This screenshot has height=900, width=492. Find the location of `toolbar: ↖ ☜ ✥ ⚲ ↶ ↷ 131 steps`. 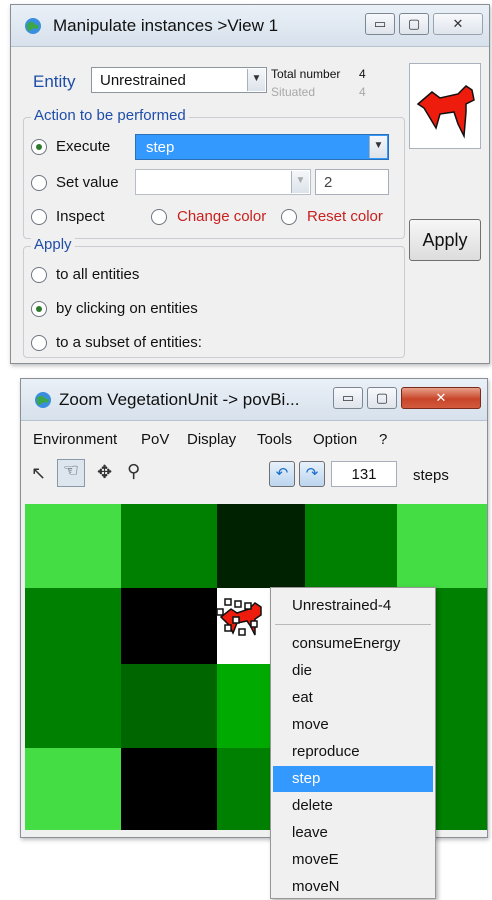

toolbar: ↖ ☜ ✥ ⚲ ↶ ↷ 131 steps is located at coordinates (254, 477).